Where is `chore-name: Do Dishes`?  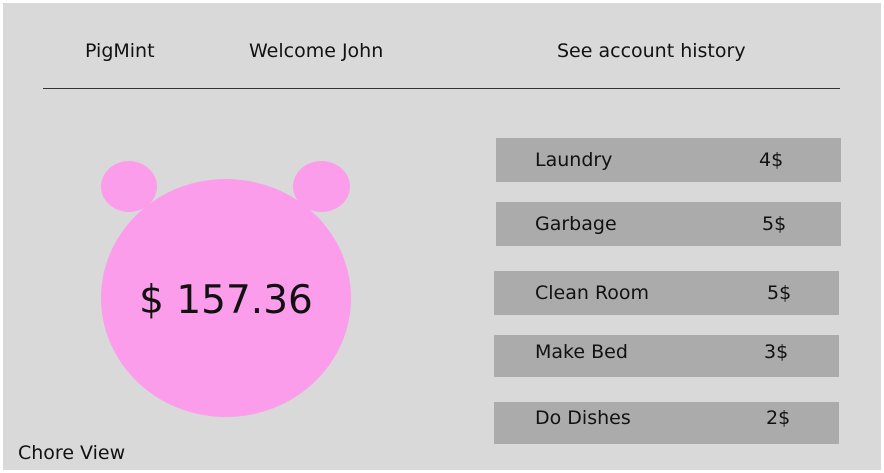 chore-name: Do Dishes is located at coordinates (583, 418).